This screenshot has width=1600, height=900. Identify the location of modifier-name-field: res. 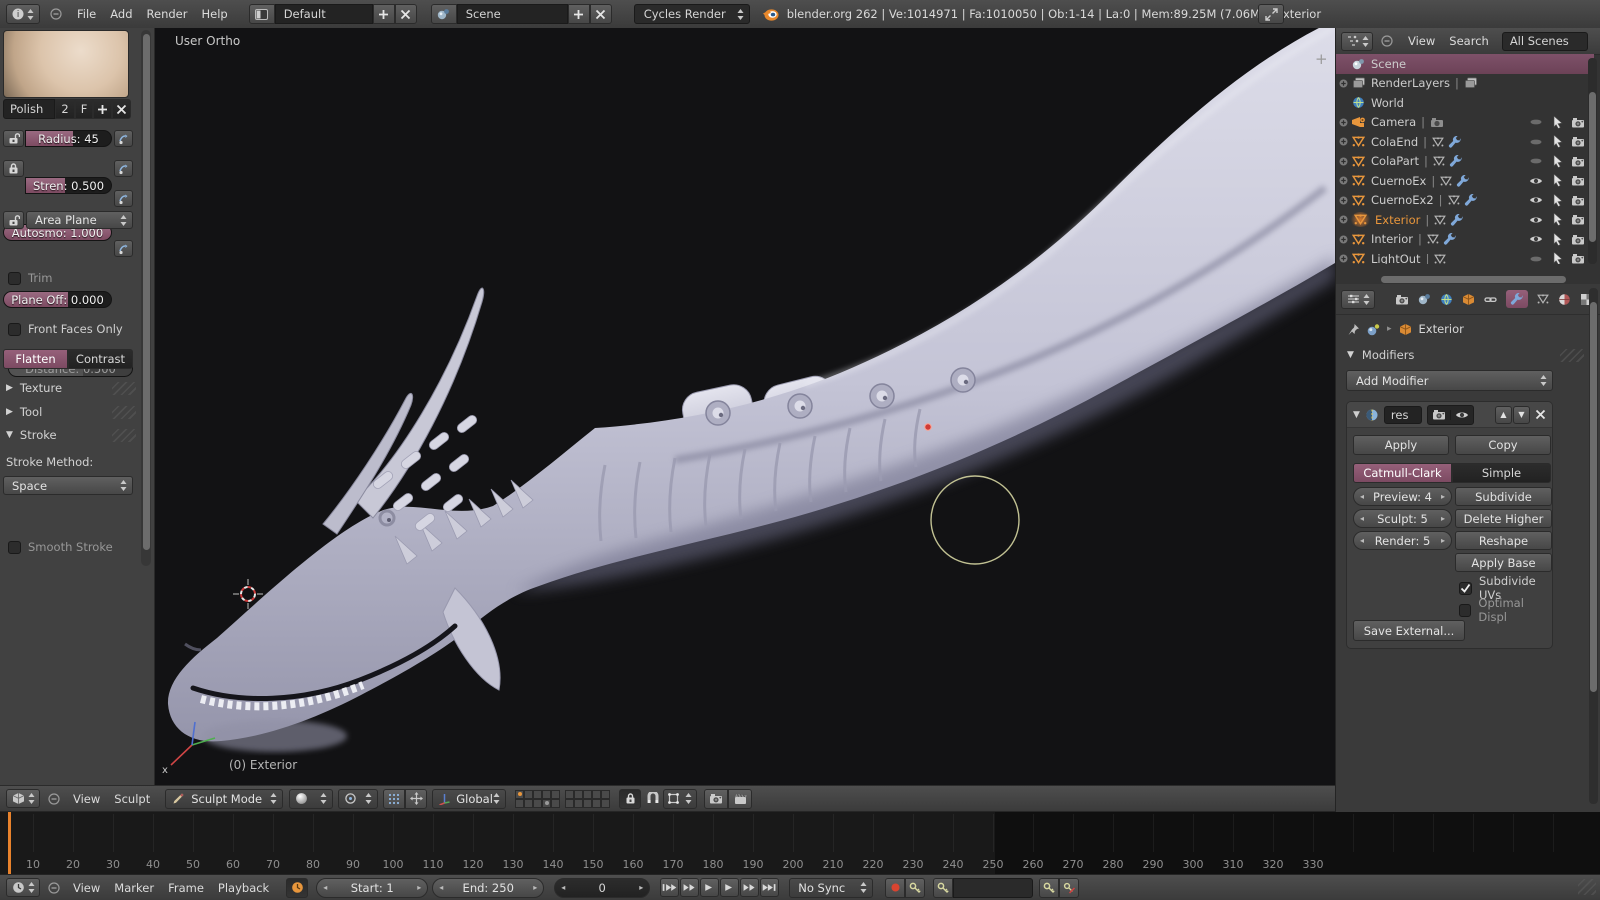
(1402, 414).